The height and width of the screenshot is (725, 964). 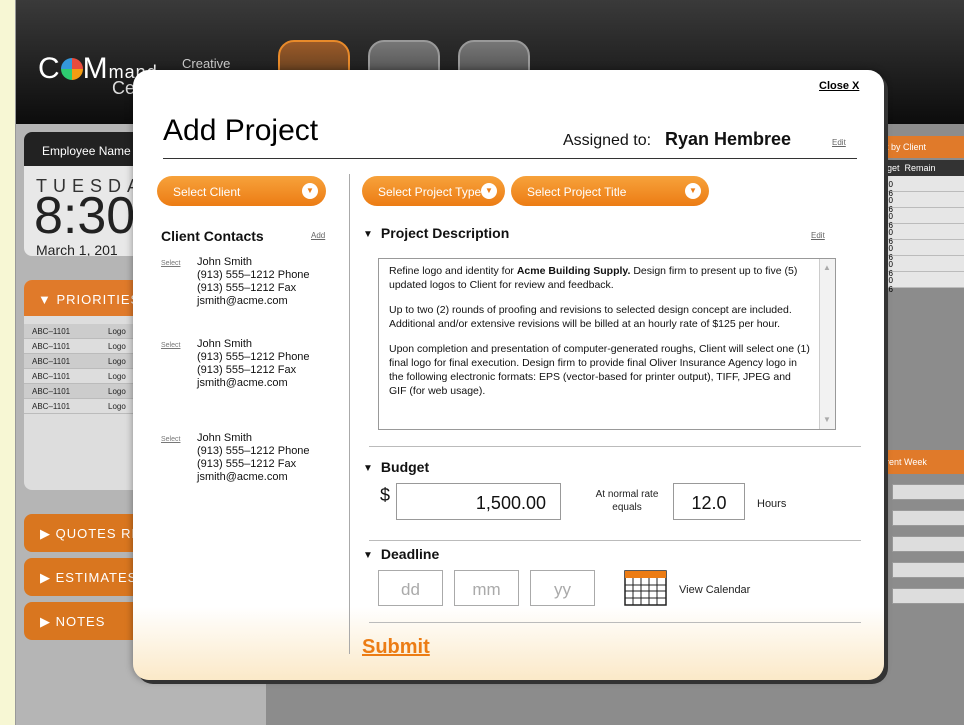 What do you see at coordinates (839, 142) in the screenshot?
I see `edit-assignee-link: Edit` at bounding box center [839, 142].